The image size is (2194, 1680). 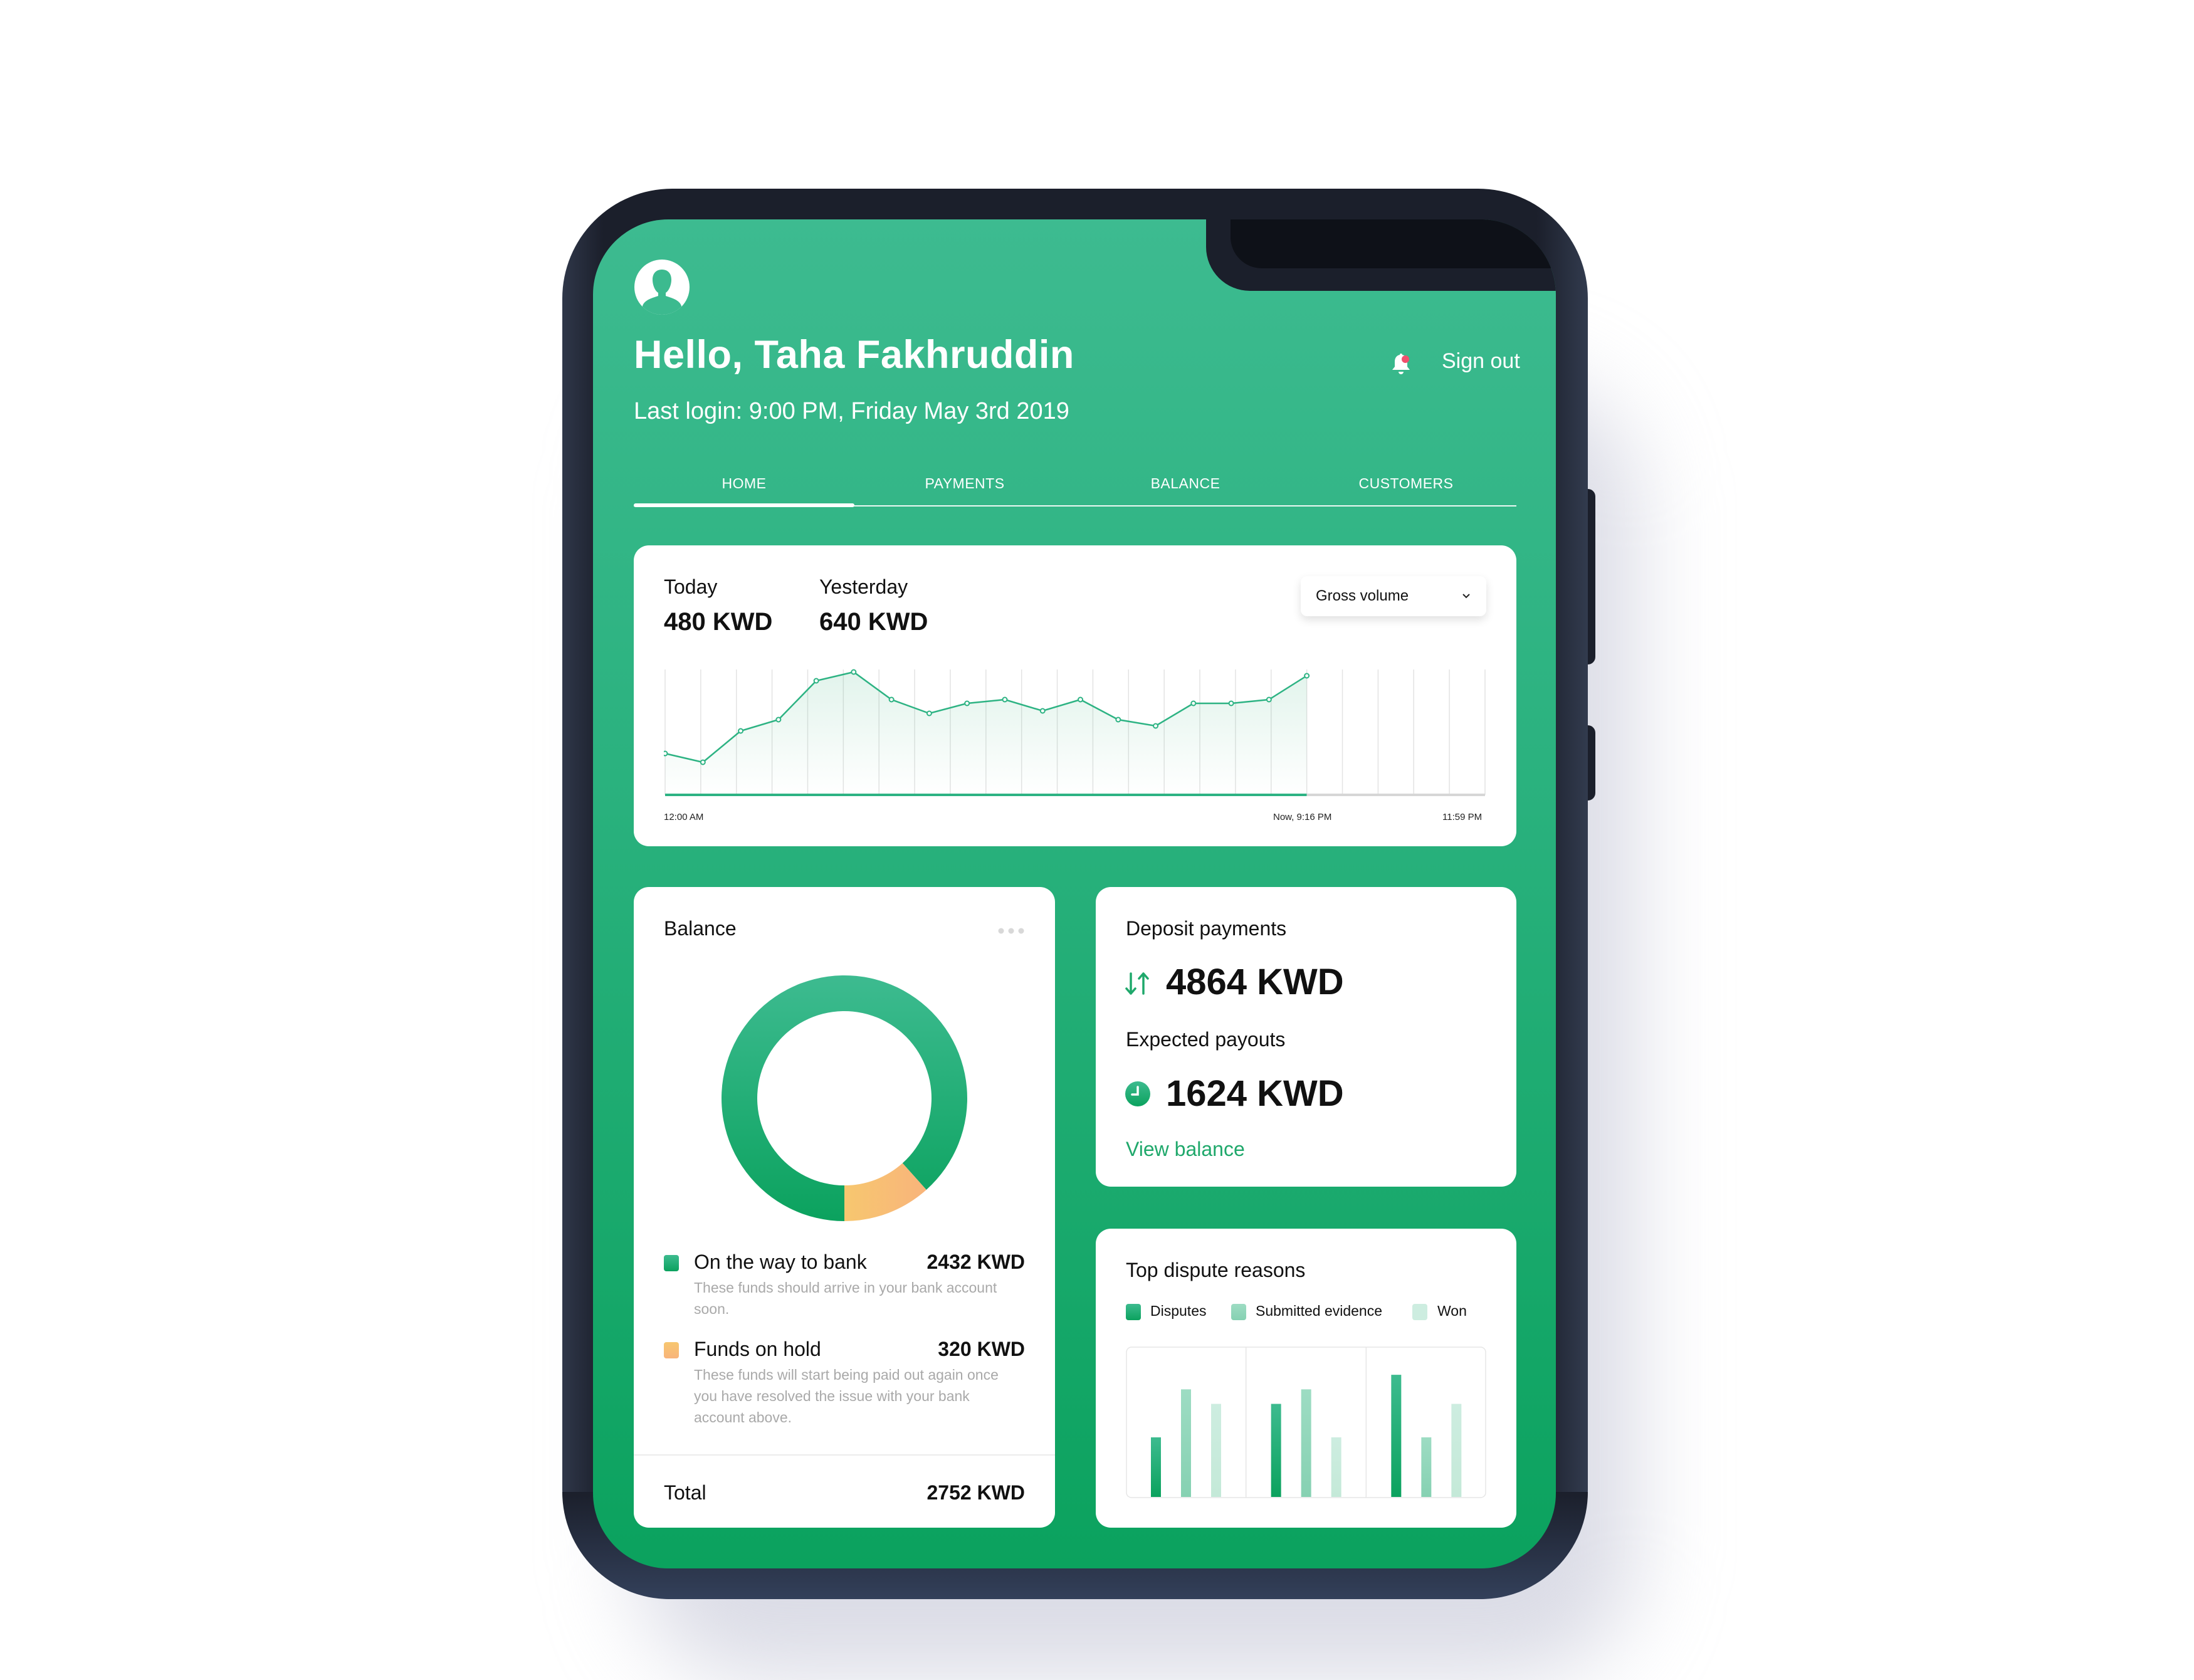 I want to click on legend-won: Won, so click(x=1452, y=1311).